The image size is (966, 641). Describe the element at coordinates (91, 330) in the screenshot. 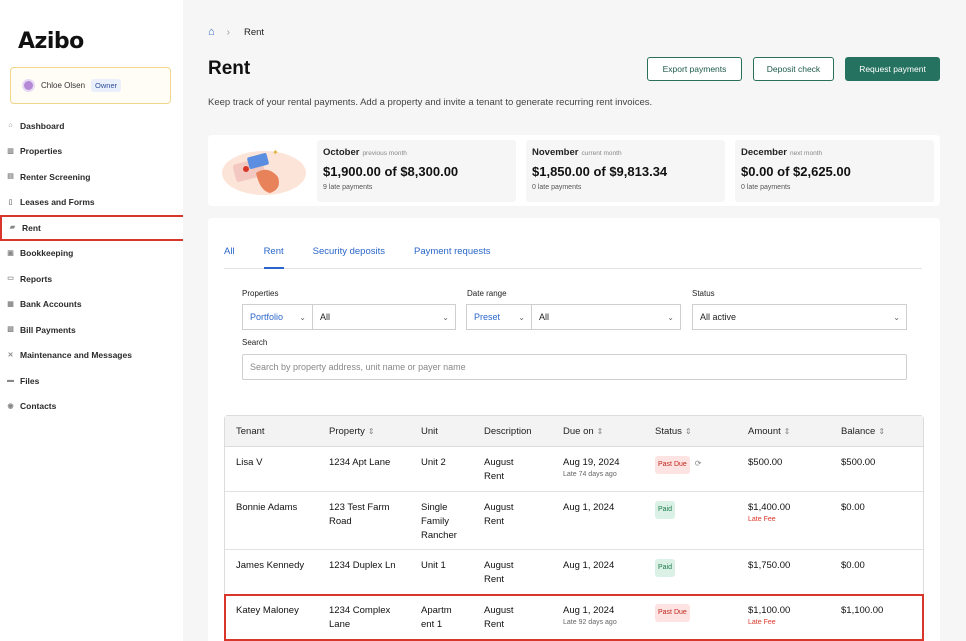

I see `sidebar-item-bill-payments: ▧ Bill Payments` at that location.